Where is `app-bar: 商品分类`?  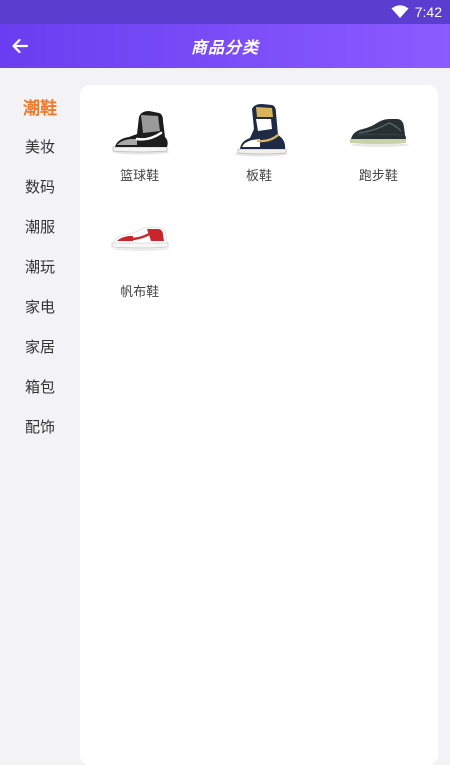 app-bar: 商品分类 is located at coordinates (225, 46).